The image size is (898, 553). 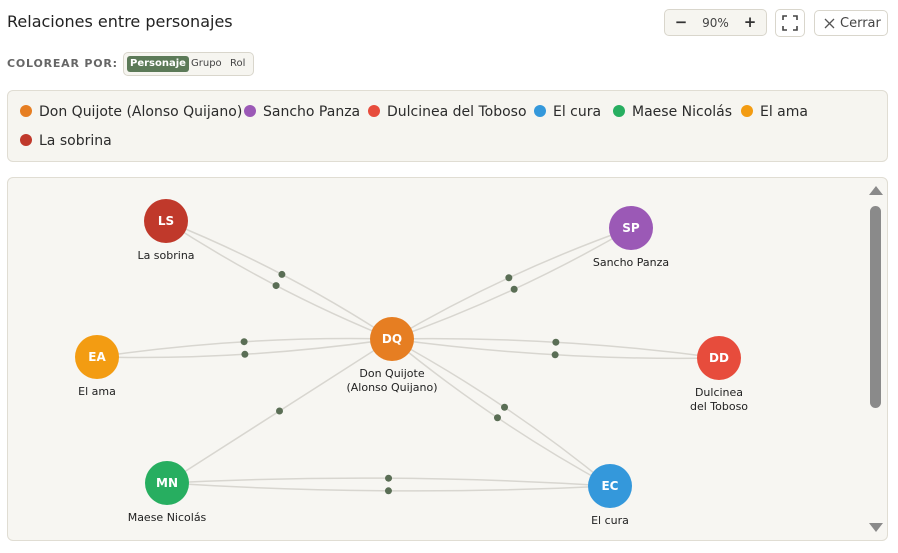 I want to click on color-by-option-grupo: Grupo, so click(x=206, y=64).